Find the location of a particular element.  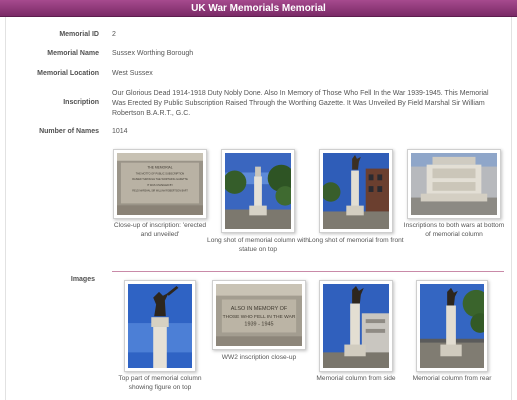

images-section-label: Images is located at coordinates (82, 279).